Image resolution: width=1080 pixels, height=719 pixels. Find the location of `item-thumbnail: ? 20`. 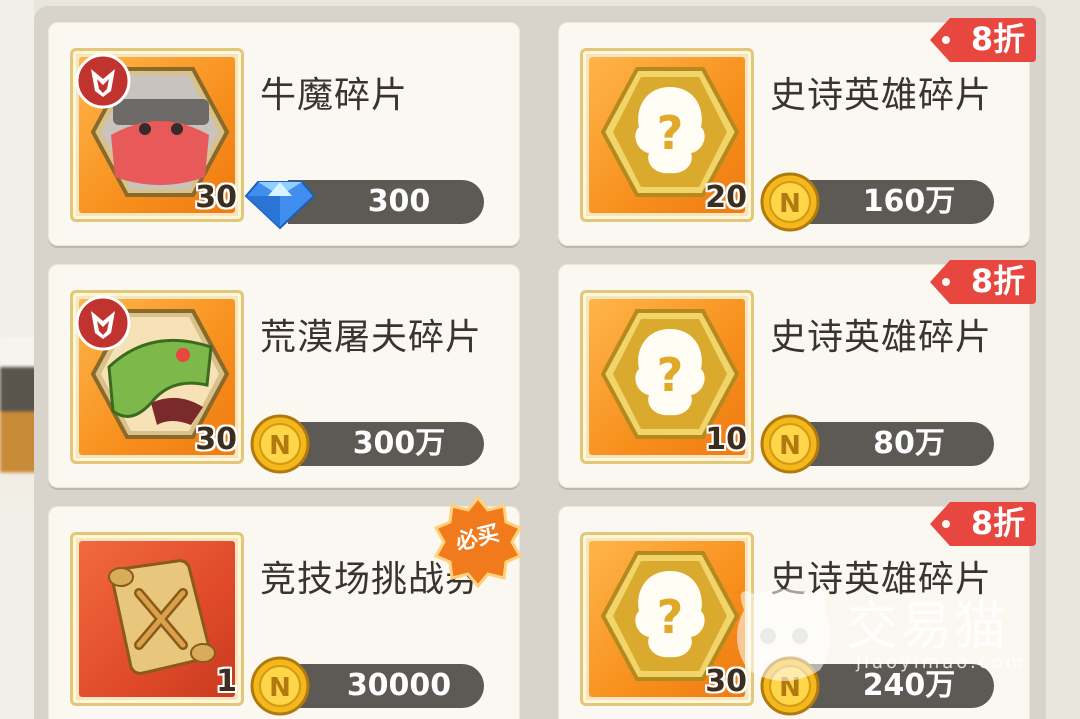

item-thumbnail: ? 20 is located at coordinates (667, 135).